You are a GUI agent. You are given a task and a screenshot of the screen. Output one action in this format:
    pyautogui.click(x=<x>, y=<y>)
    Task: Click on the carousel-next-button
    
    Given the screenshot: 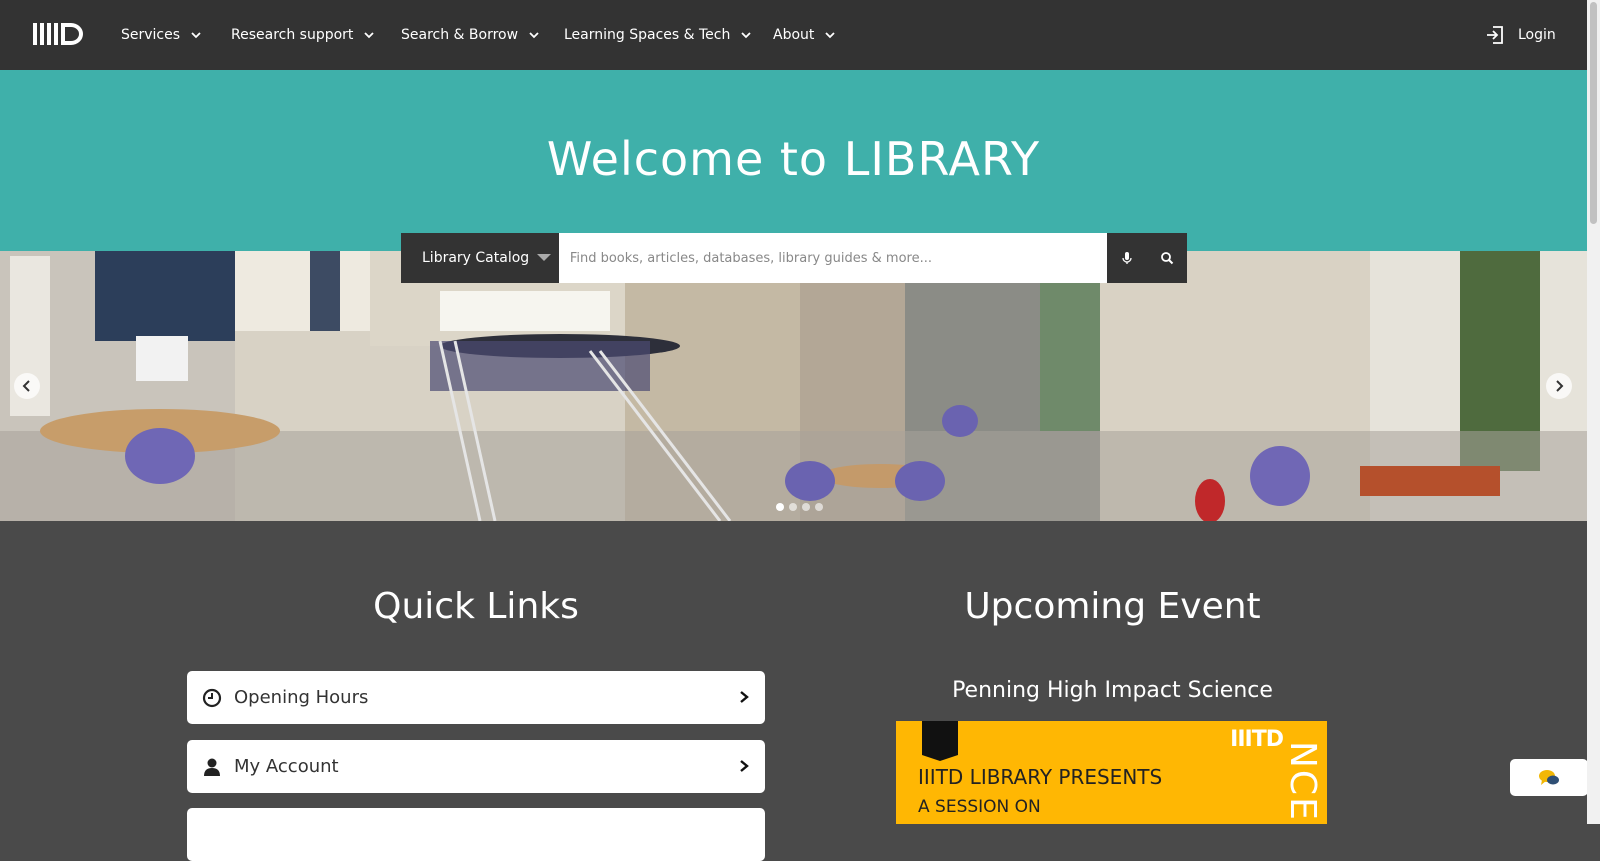 What is the action you would take?
    pyautogui.click(x=1559, y=386)
    